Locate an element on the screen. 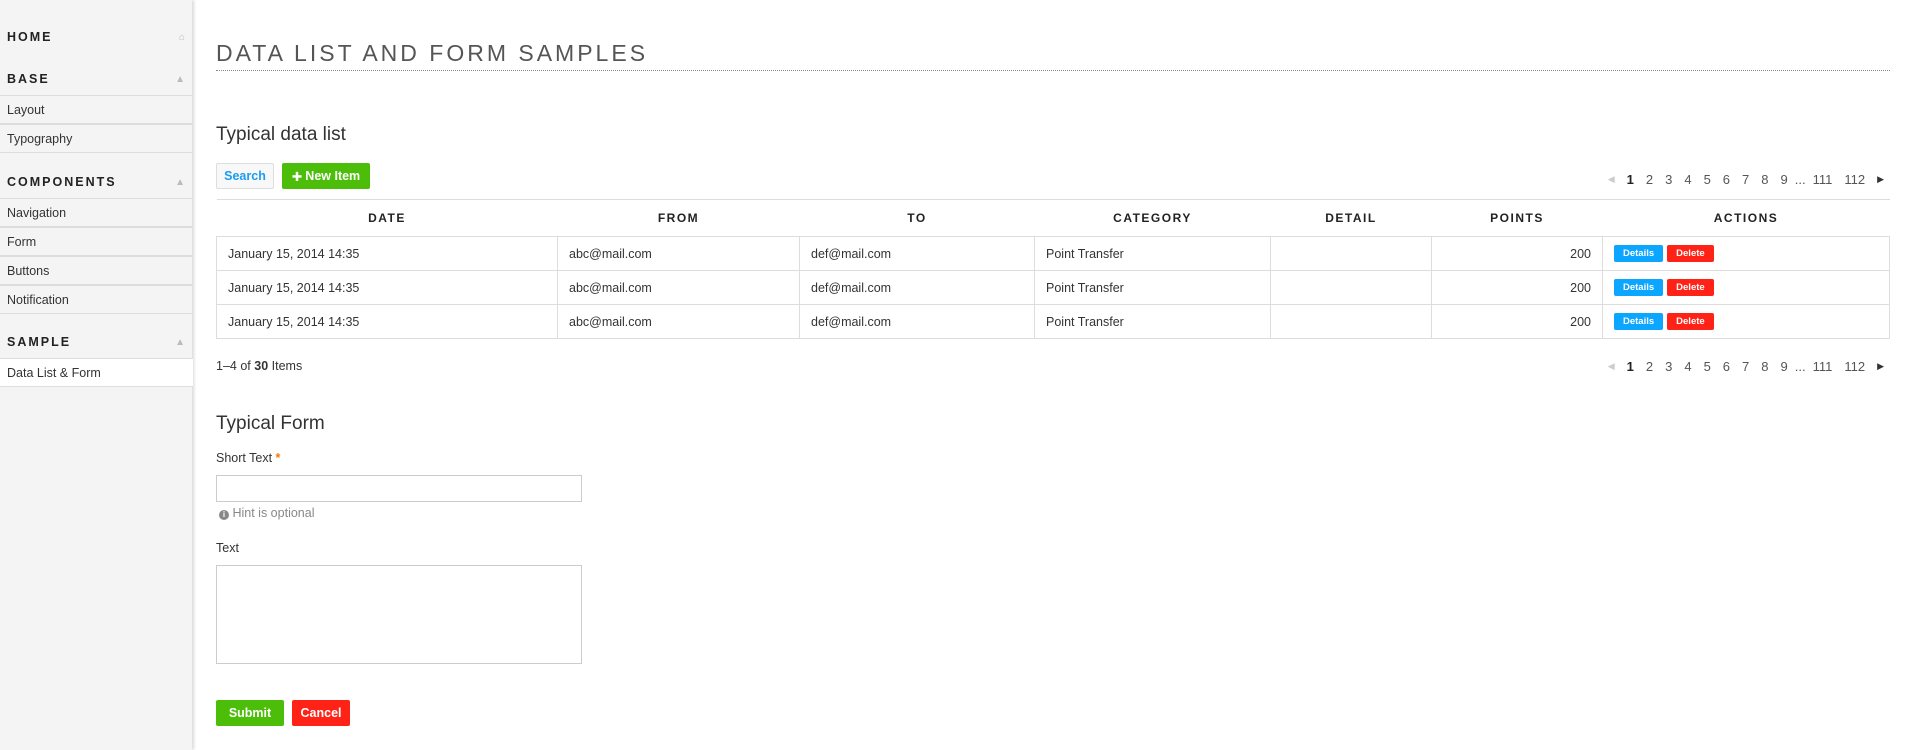  section-label: SAMPLE is located at coordinates (39, 342).